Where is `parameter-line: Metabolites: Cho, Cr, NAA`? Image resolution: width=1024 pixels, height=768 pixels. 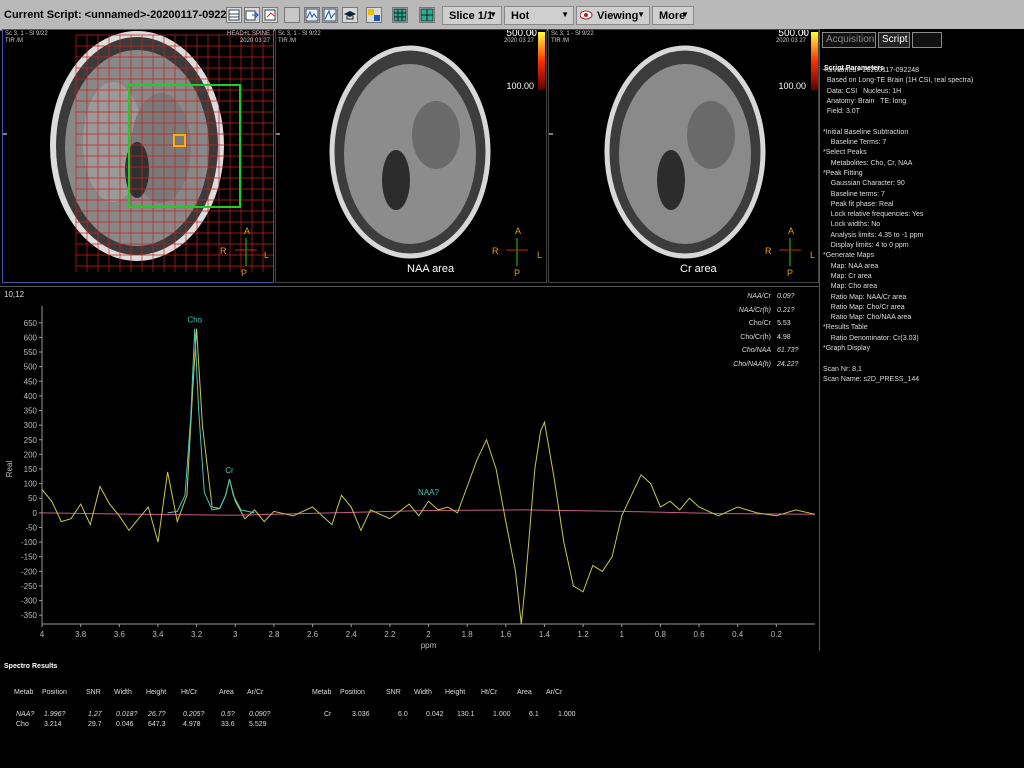 parameter-line: Metabolites: Cho, Cr, NAA is located at coordinates (868, 163).